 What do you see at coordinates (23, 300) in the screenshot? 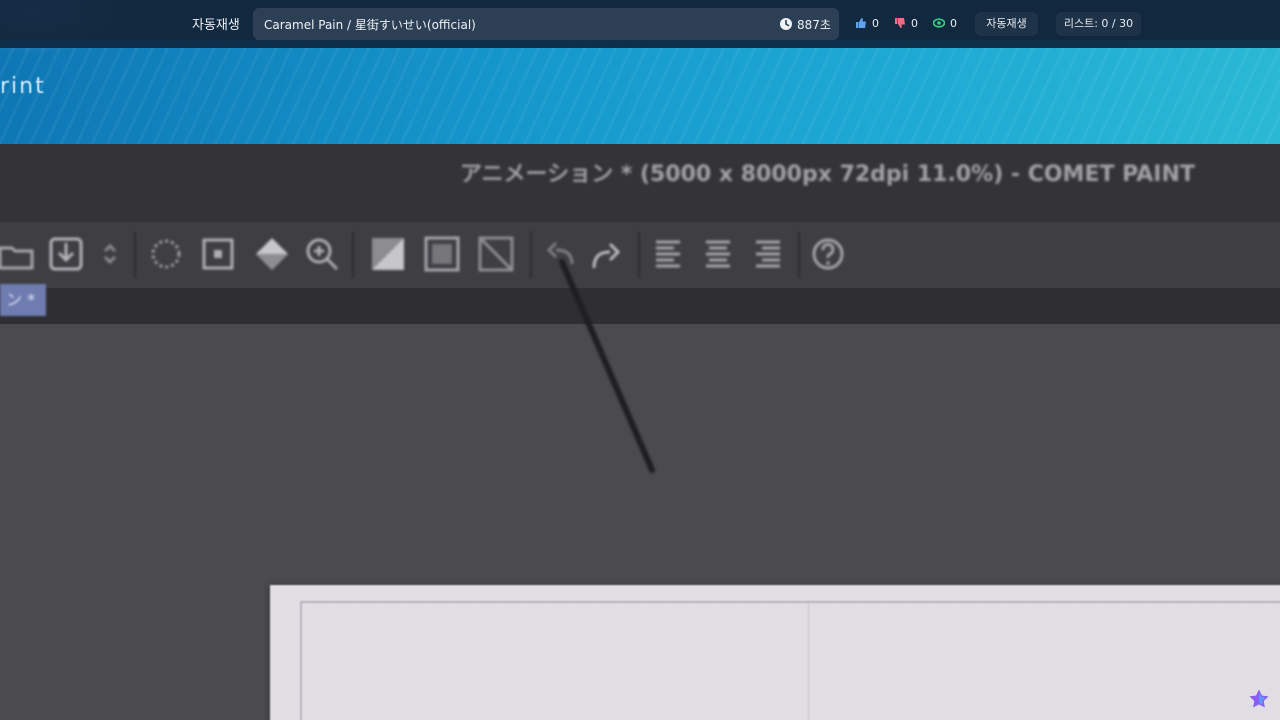
I see `document-tab: ン *` at bounding box center [23, 300].